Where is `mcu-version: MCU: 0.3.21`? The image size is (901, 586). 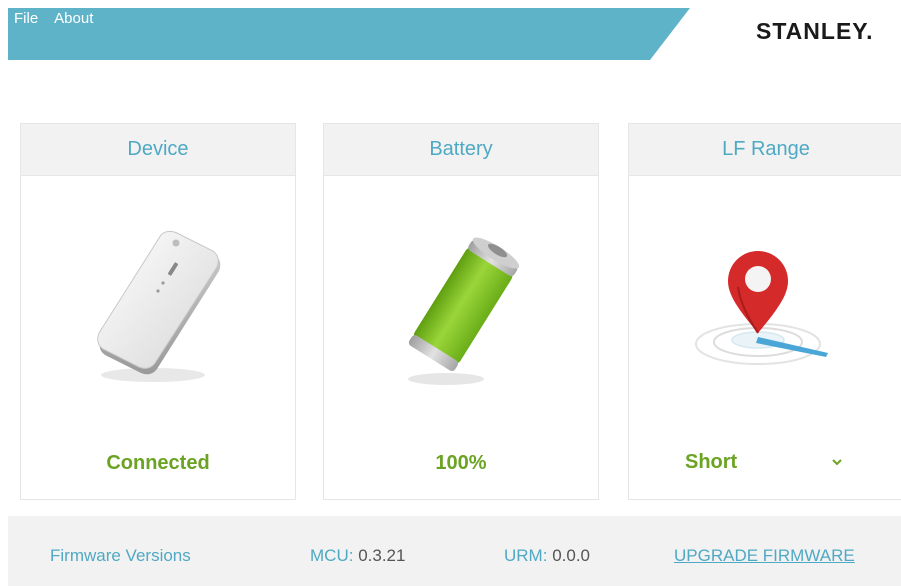 mcu-version: MCU: 0.3.21 is located at coordinates (357, 556).